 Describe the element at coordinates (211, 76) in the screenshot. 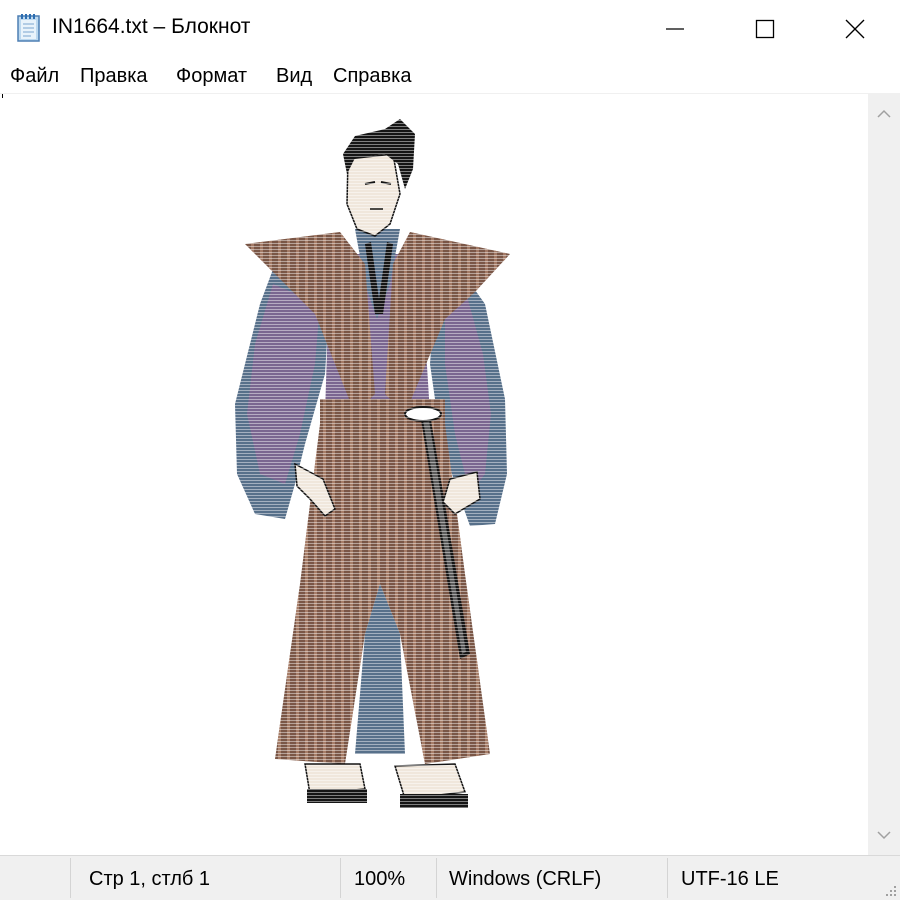

I see `menu-format: Формат` at that location.